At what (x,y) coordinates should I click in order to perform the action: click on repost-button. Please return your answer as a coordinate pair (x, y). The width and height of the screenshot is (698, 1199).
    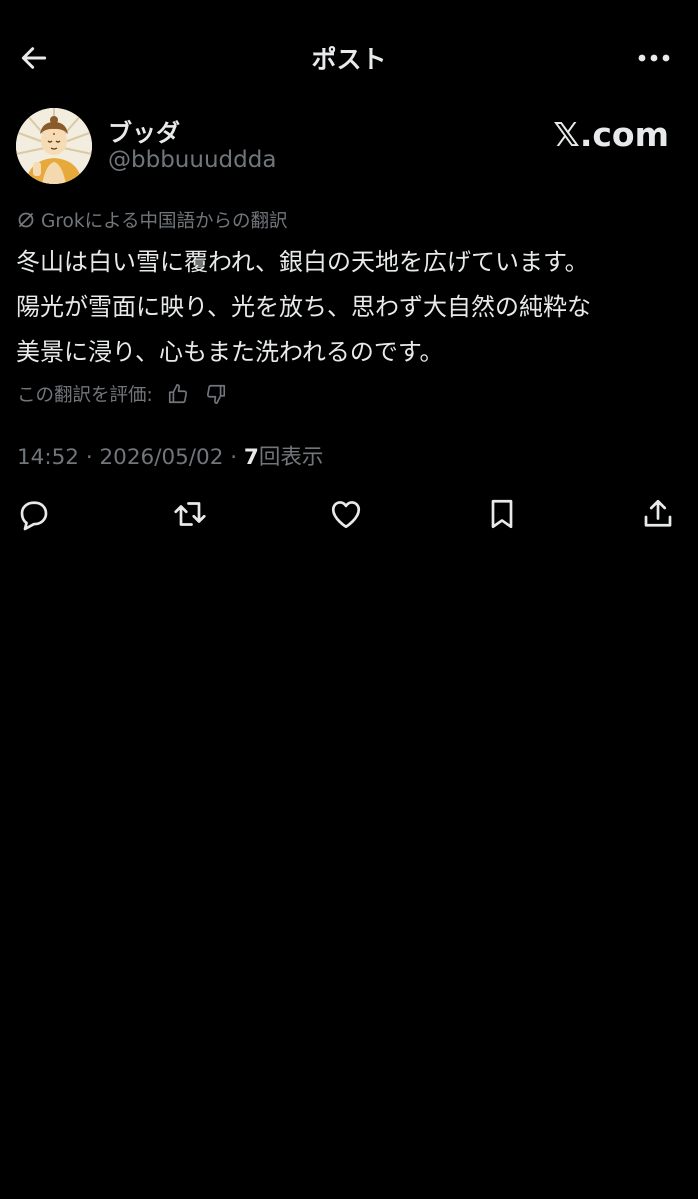
    Looking at the image, I should click on (190, 514).